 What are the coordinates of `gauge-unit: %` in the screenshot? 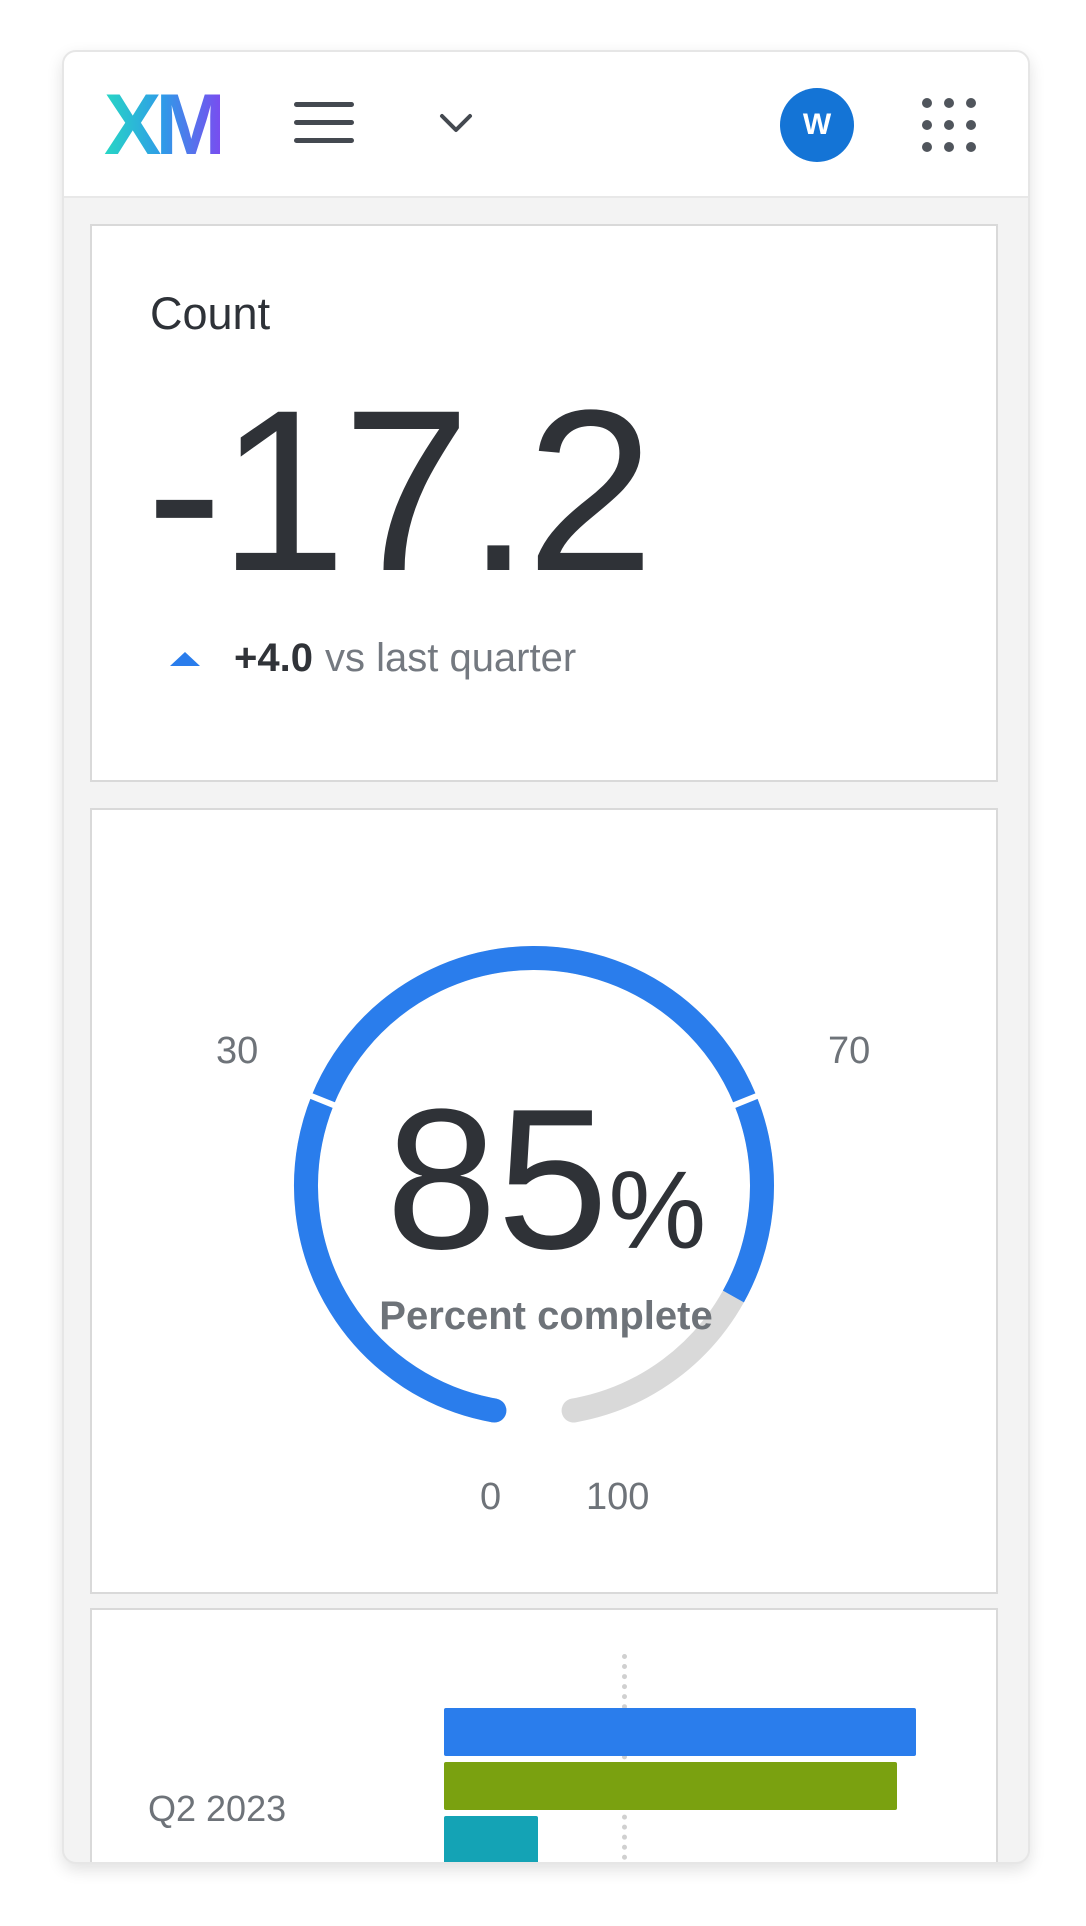 It's located at (657, 1210).